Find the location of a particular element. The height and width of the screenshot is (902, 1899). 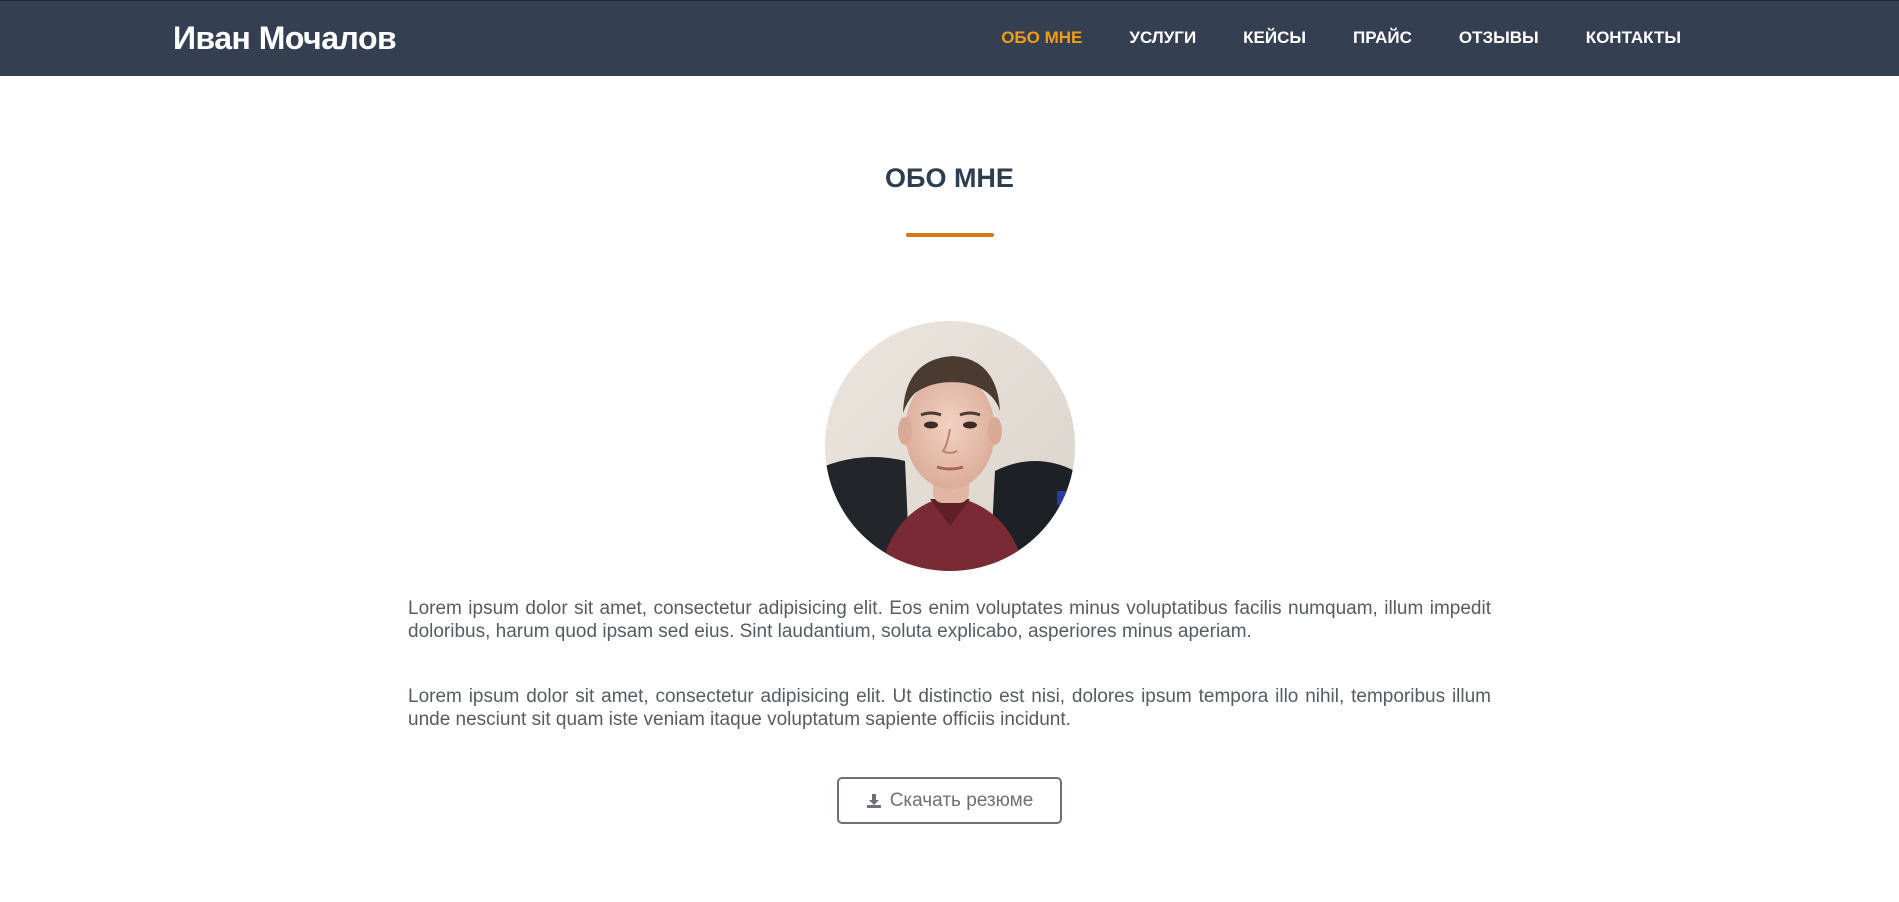

download-resume-button: Скачать резюме is located at coordinates (949, 800).